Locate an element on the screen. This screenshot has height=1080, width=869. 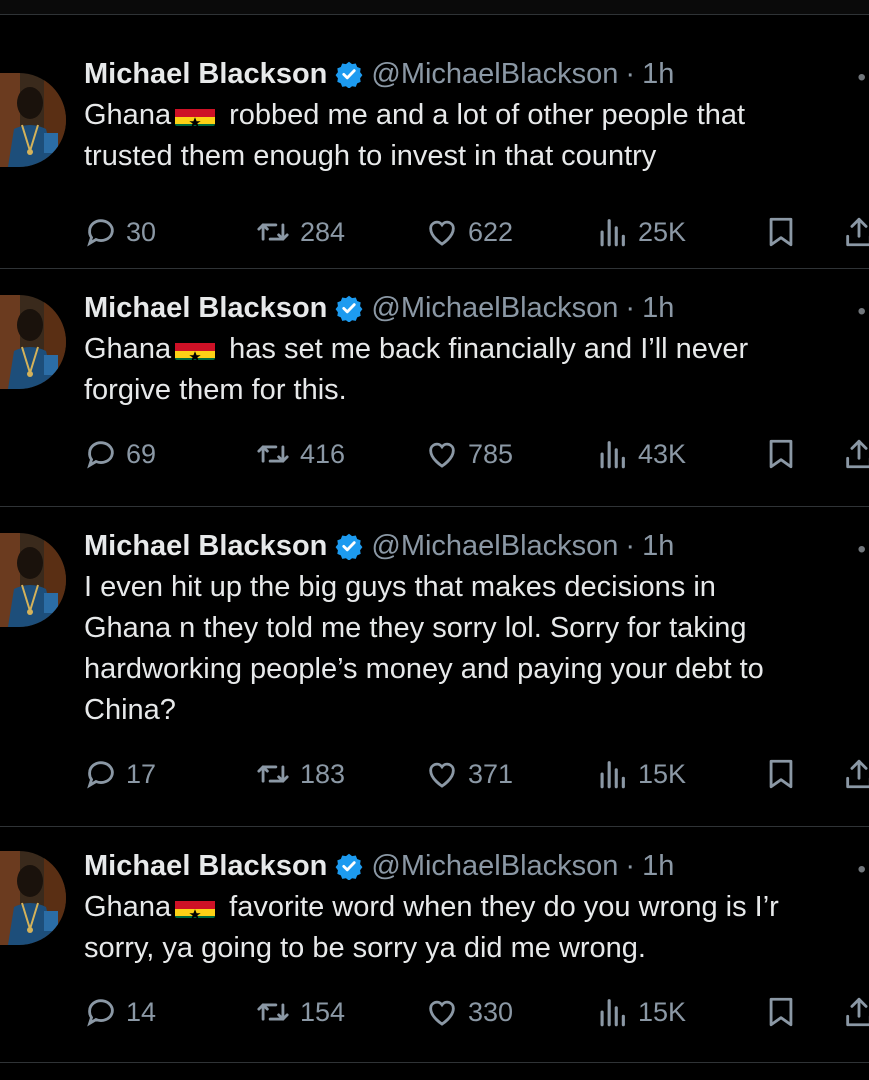
like-button: 371 is located at coordinates (468, 774).